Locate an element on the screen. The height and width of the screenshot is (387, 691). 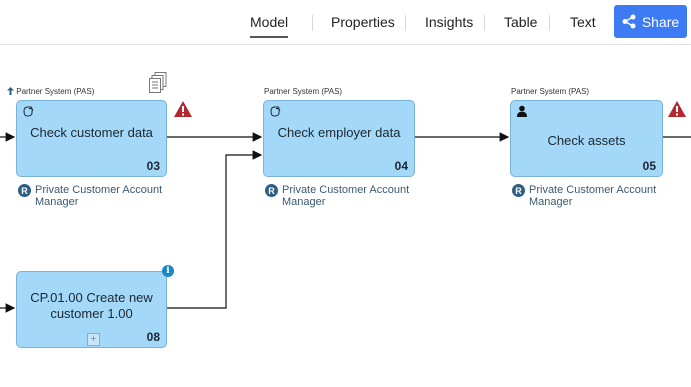
task-check-employer-data: Check employer data 04 is located at coordinates (339, 138).